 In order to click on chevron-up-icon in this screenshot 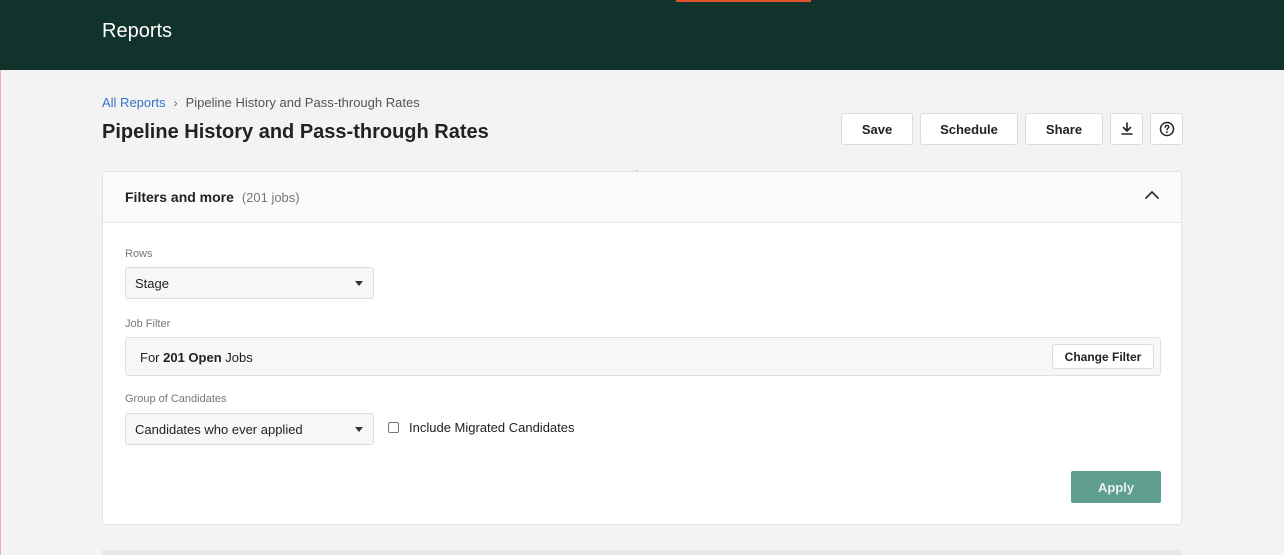, I will do `click(1152, 195)`.